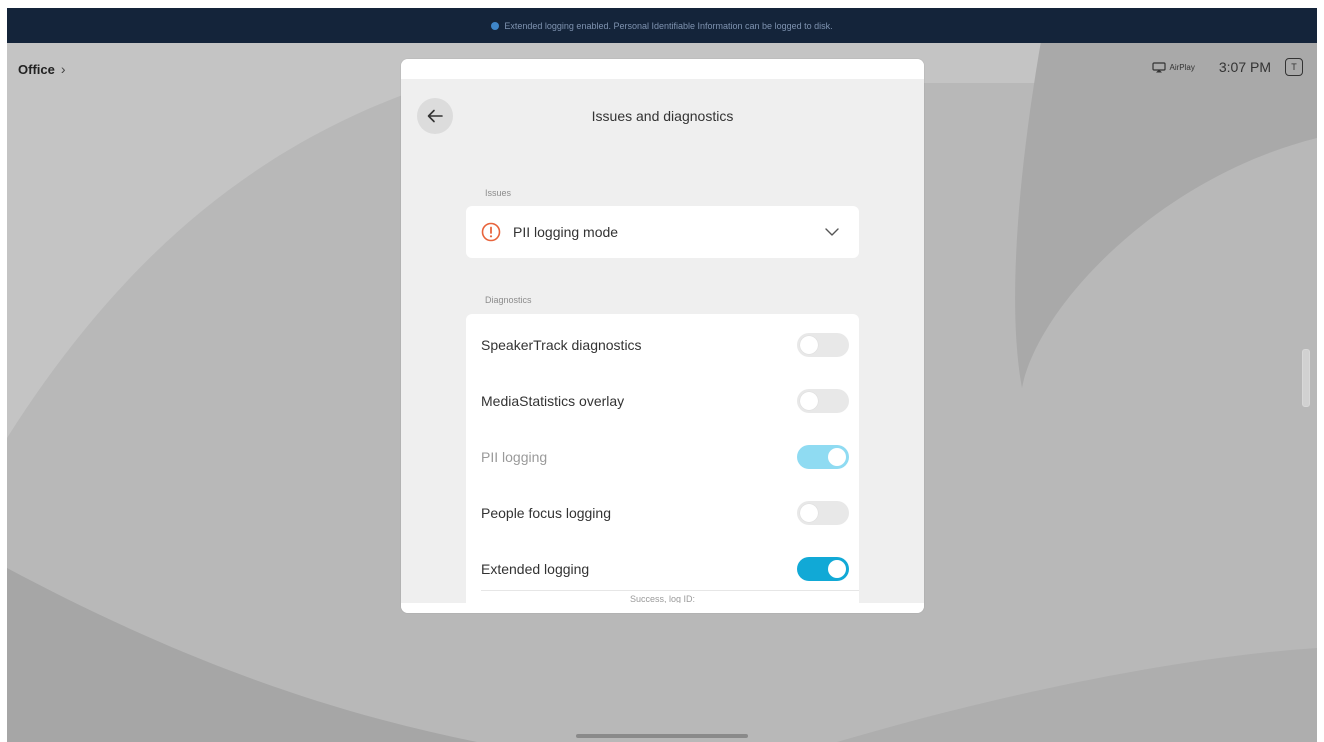 The image size is (1324, 742). Describe the element at coordinates (498, 193) in the screenshot. I see `issues-section-label: Issues` at that location.